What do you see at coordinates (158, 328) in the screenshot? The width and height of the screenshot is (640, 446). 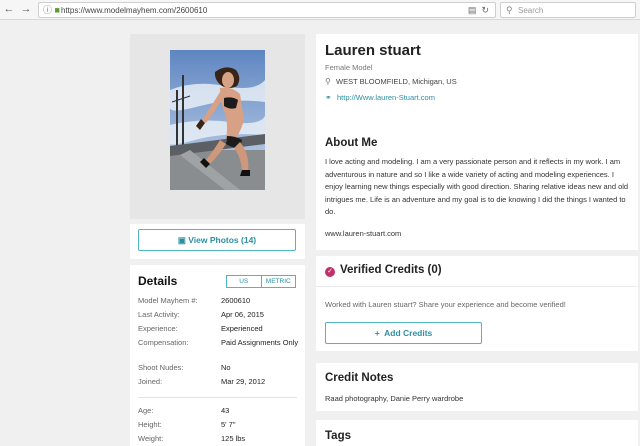 I see `detail-label: Experience:` at bounding box center [158, 328].